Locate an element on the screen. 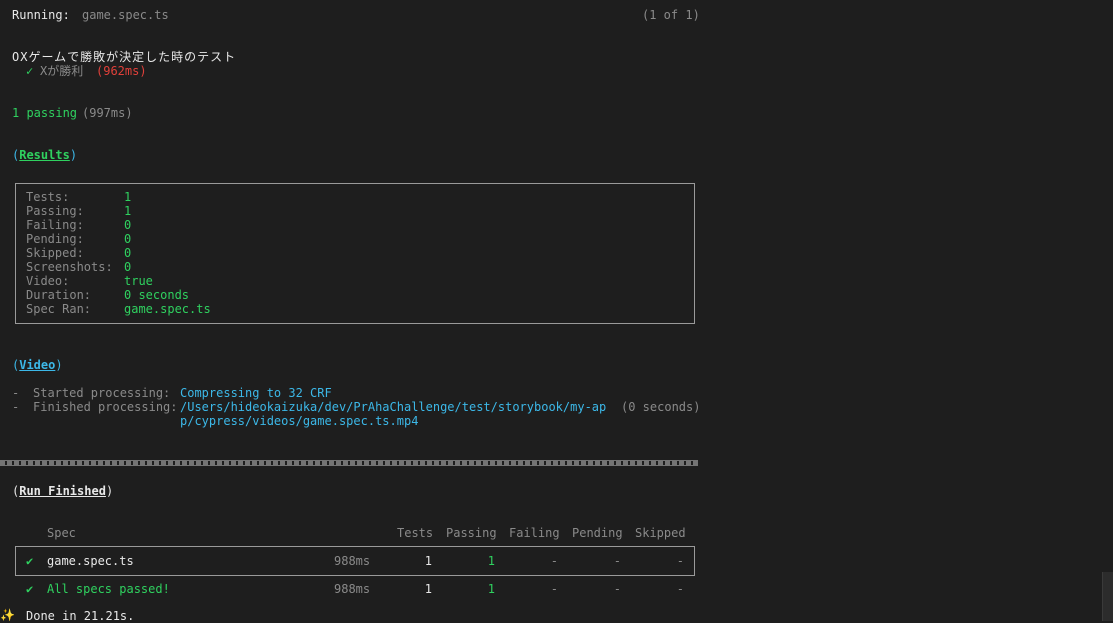 This screenshot has width=1113, height=623. results-row-label: Screenshots: is located at coordinates (69, 267).